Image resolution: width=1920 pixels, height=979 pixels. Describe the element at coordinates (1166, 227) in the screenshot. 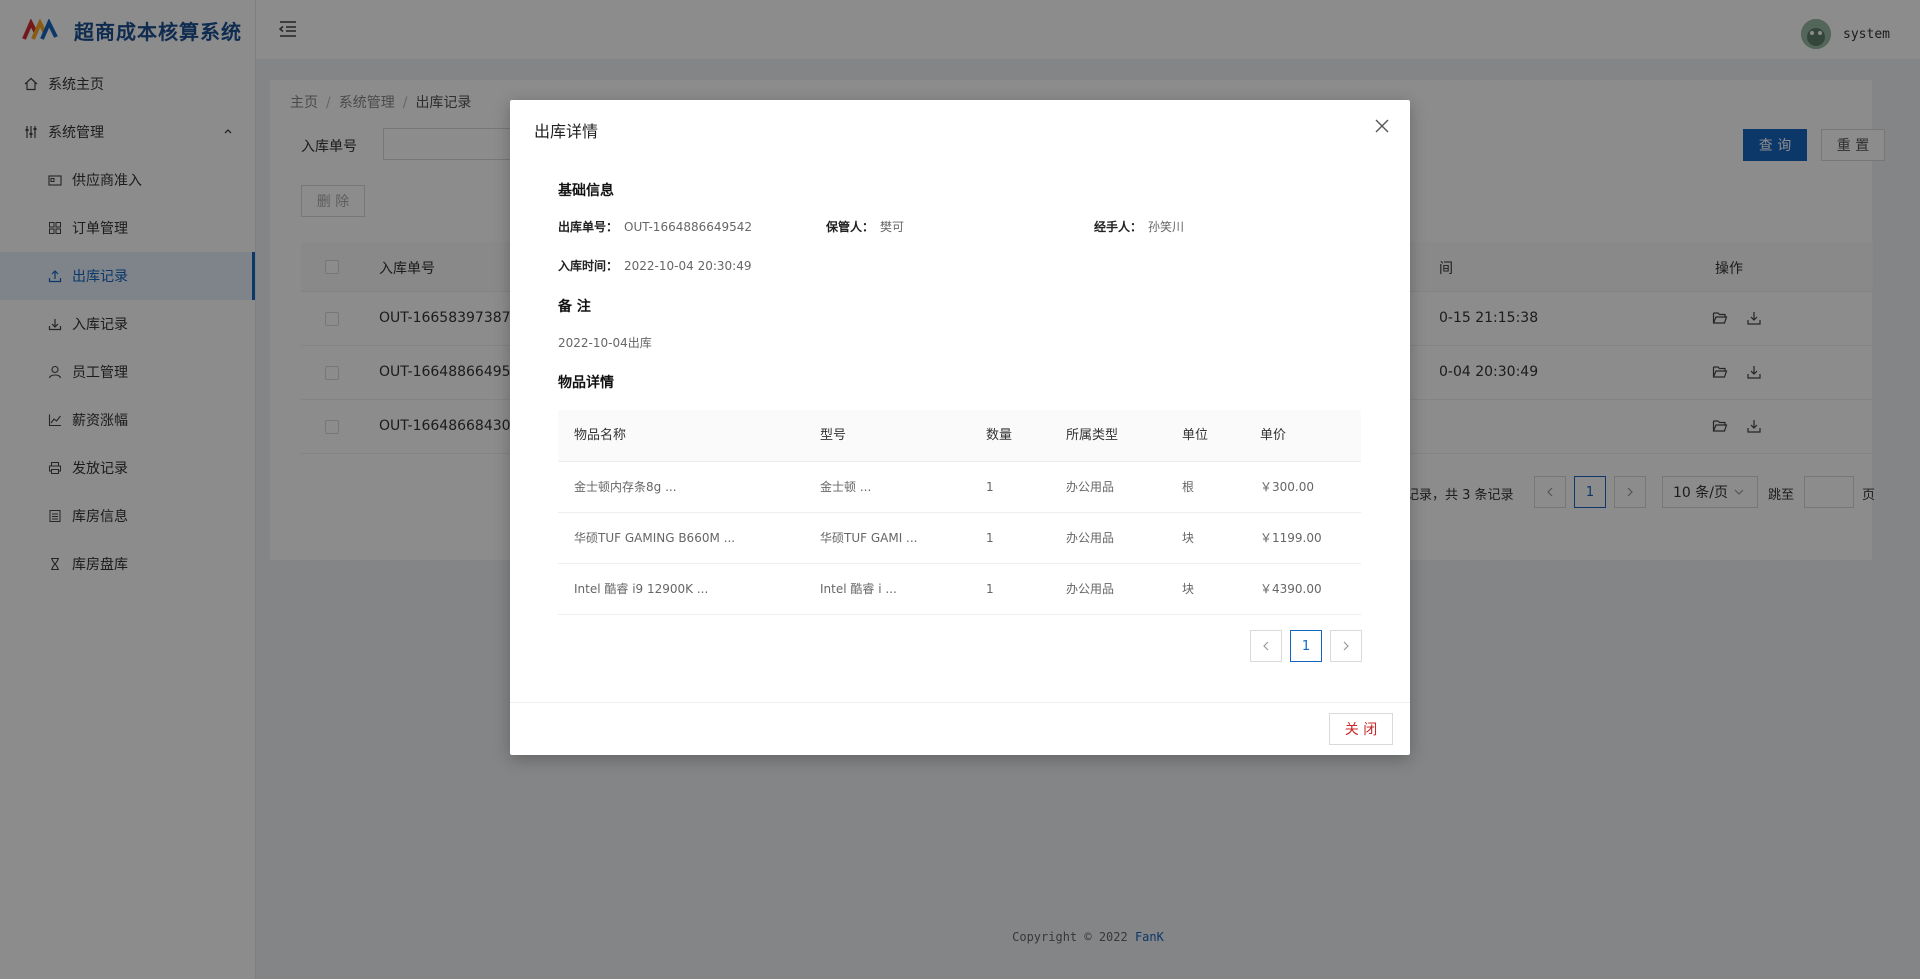

I see `field-value: 孙笑川` at that location.